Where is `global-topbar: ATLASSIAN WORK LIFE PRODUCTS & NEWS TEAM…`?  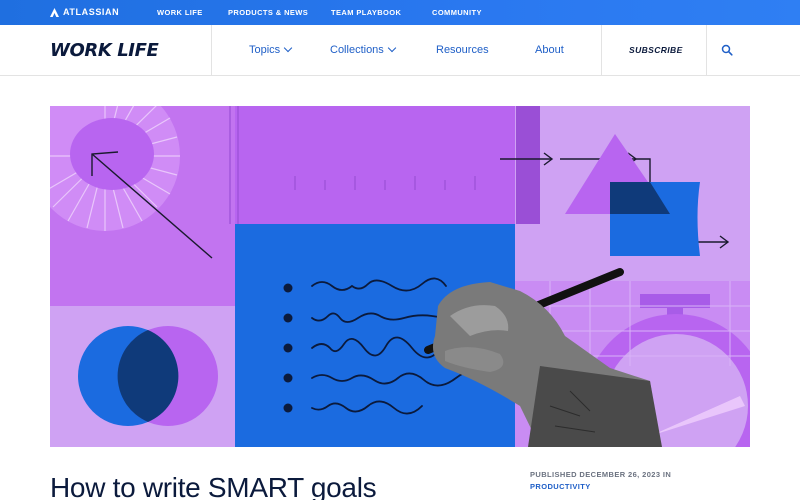
global-topbar: ATLASSIAN WORK LIFE PRODUCTS & NEWS TEAM… is located at coordinates (400, 12).